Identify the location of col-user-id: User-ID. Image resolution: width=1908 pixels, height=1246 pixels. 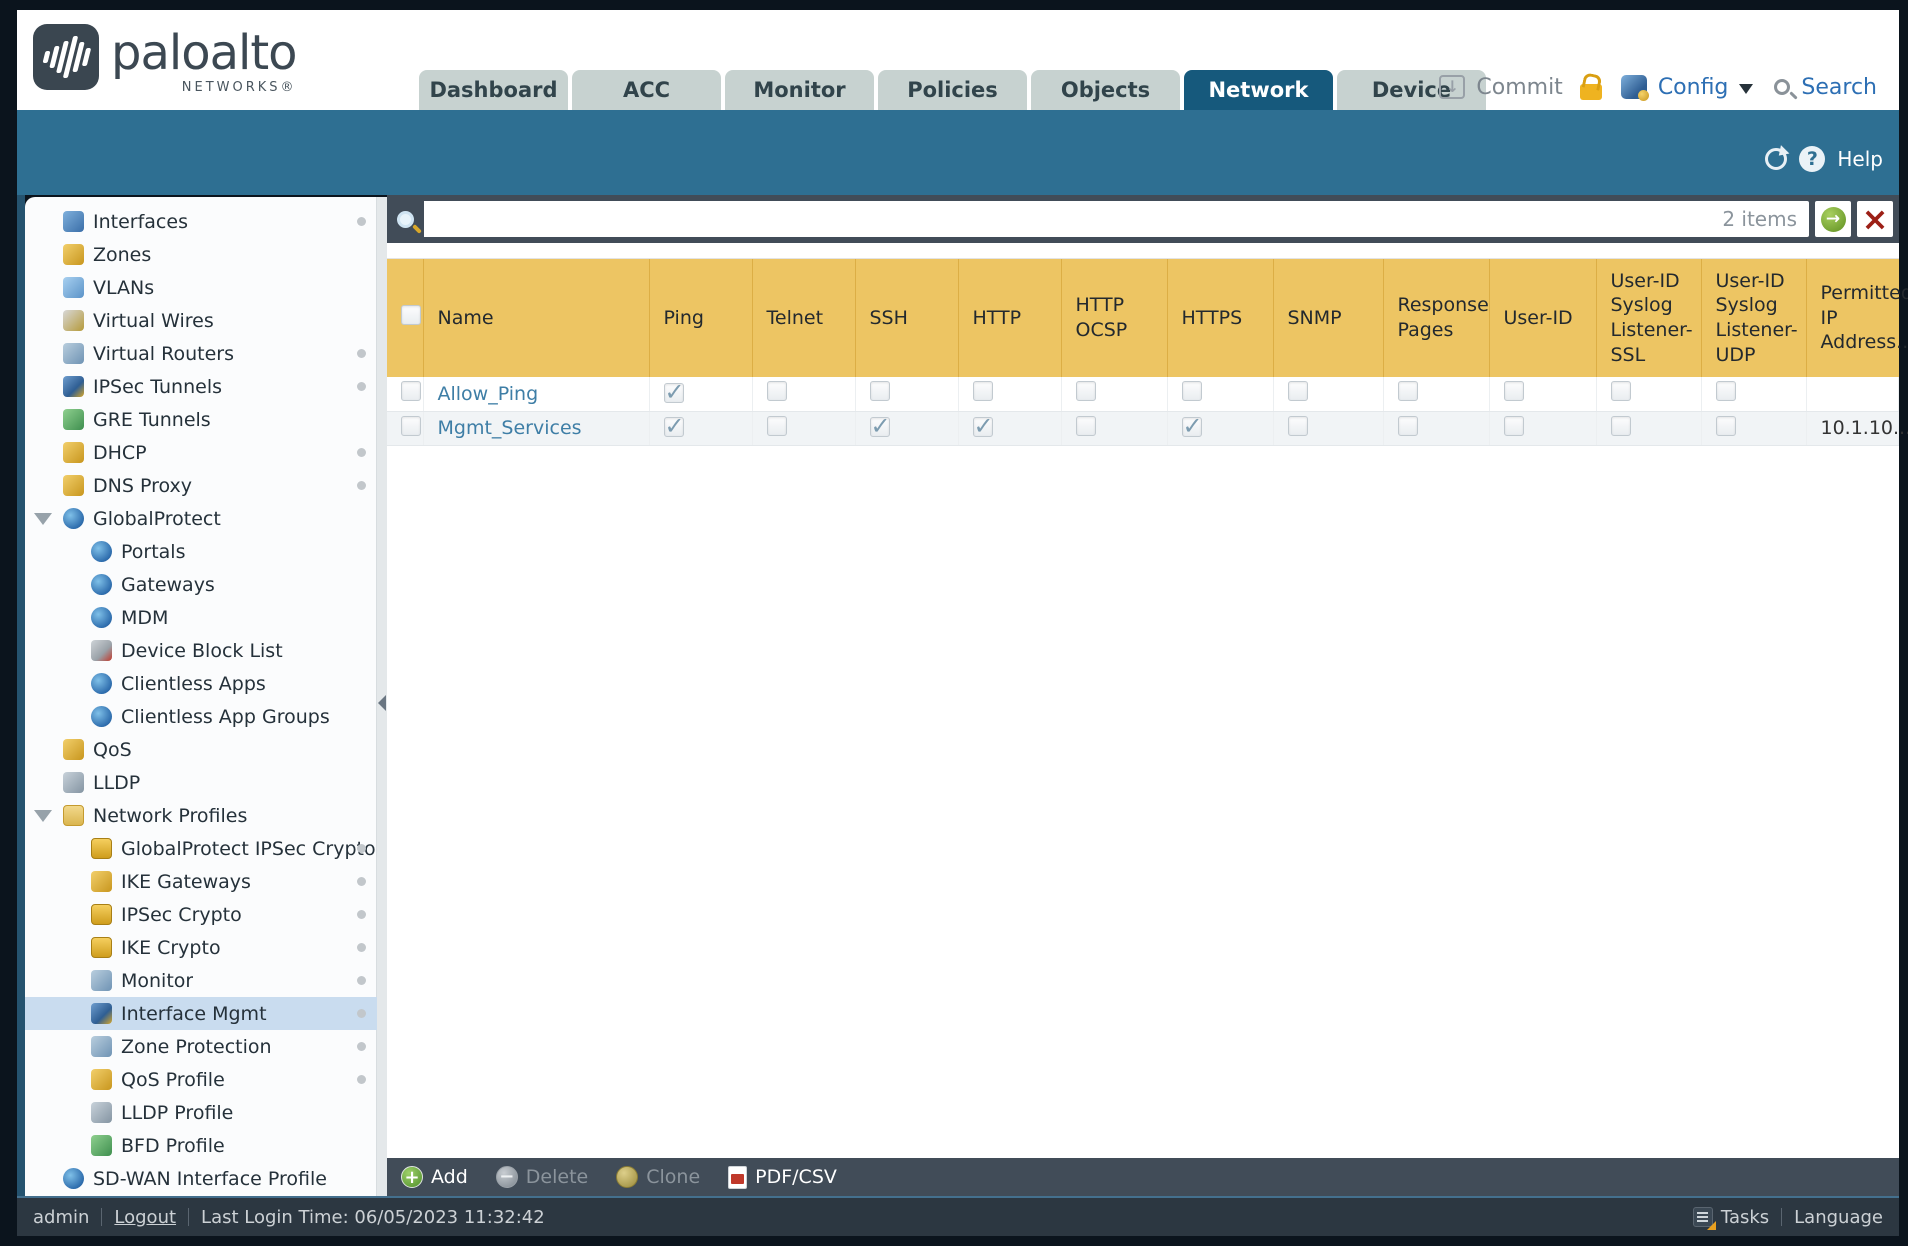
(1543, 318).